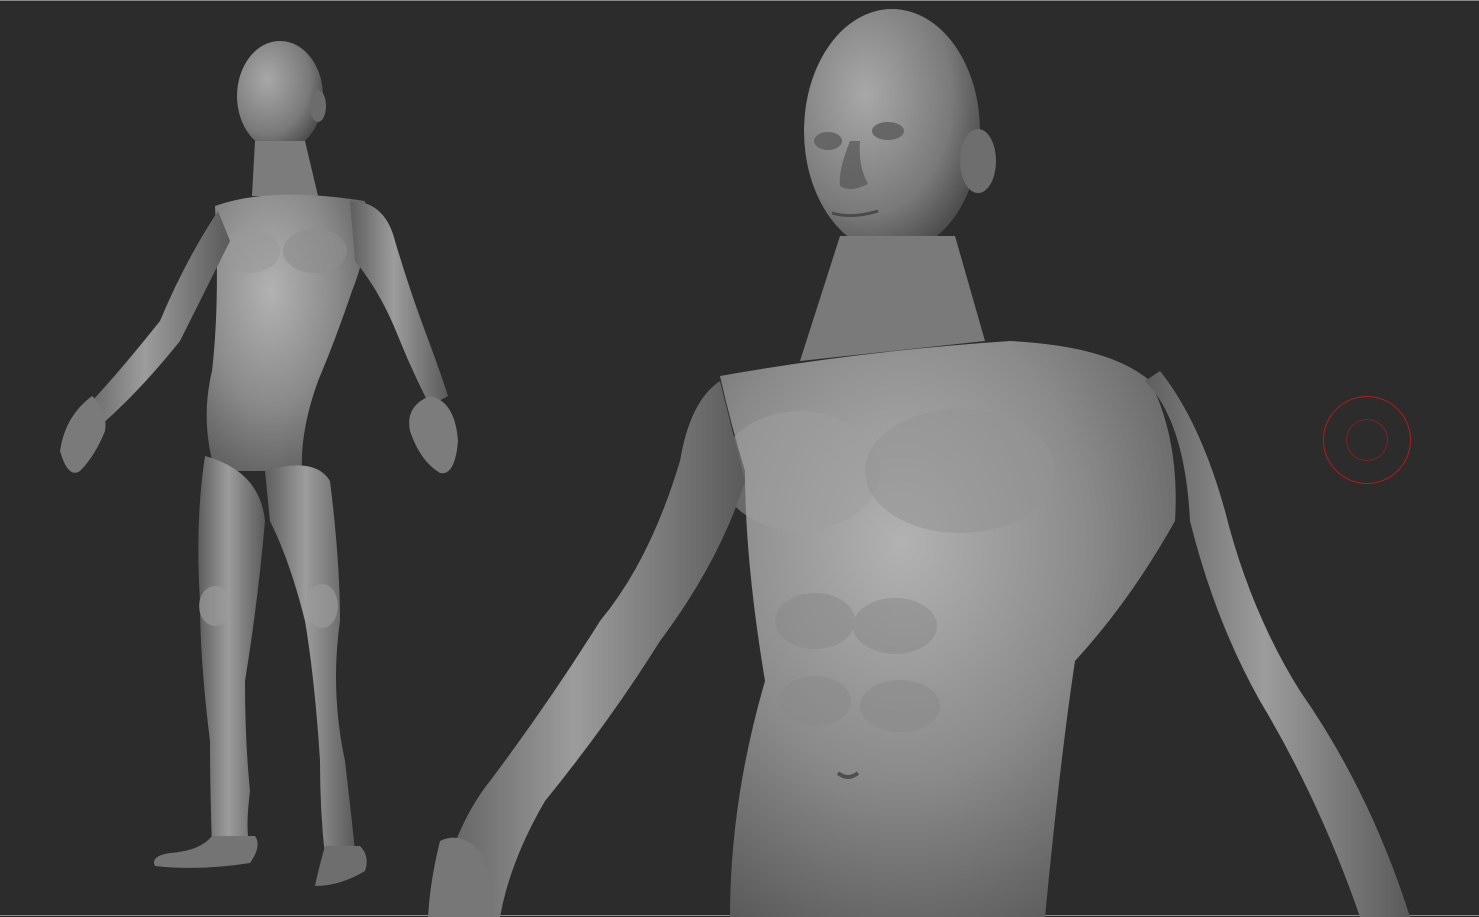  I want to click on small-arm-left, so click(152, 318).